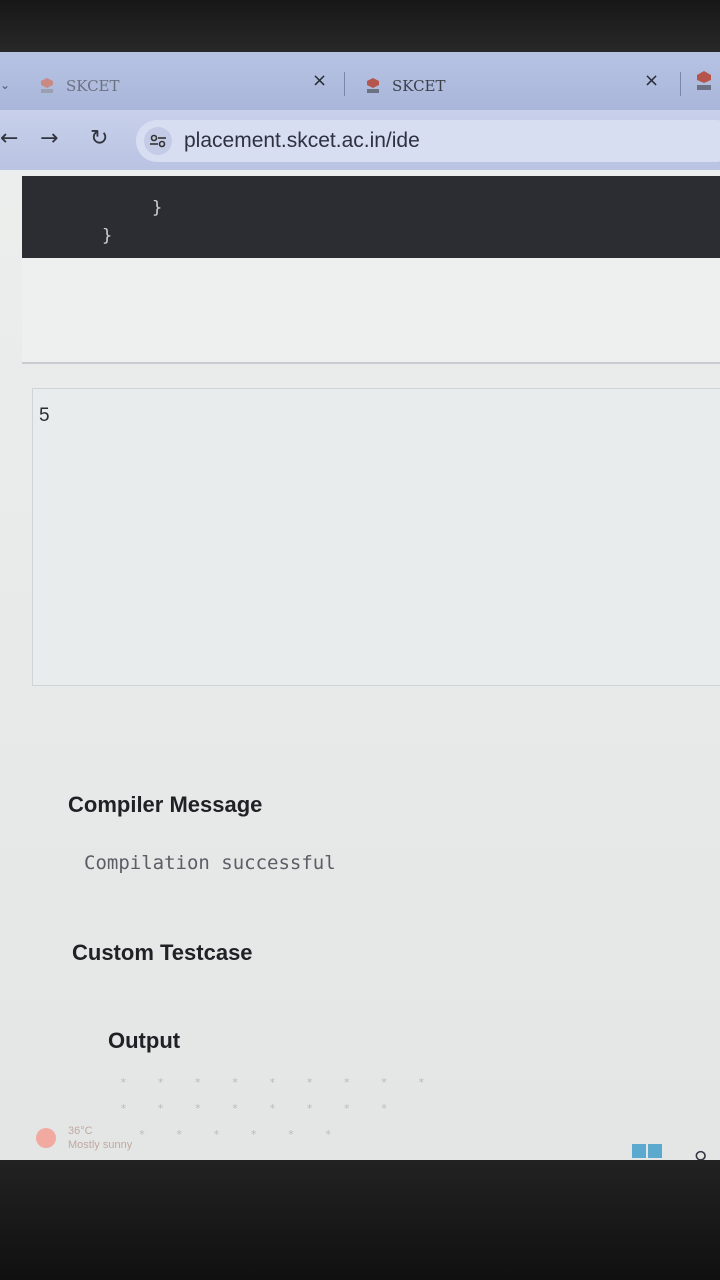  Describe the element at coordinates (165, 804) in the screenshot. I see `compiler-message-heading: Compiler Message` at that location.